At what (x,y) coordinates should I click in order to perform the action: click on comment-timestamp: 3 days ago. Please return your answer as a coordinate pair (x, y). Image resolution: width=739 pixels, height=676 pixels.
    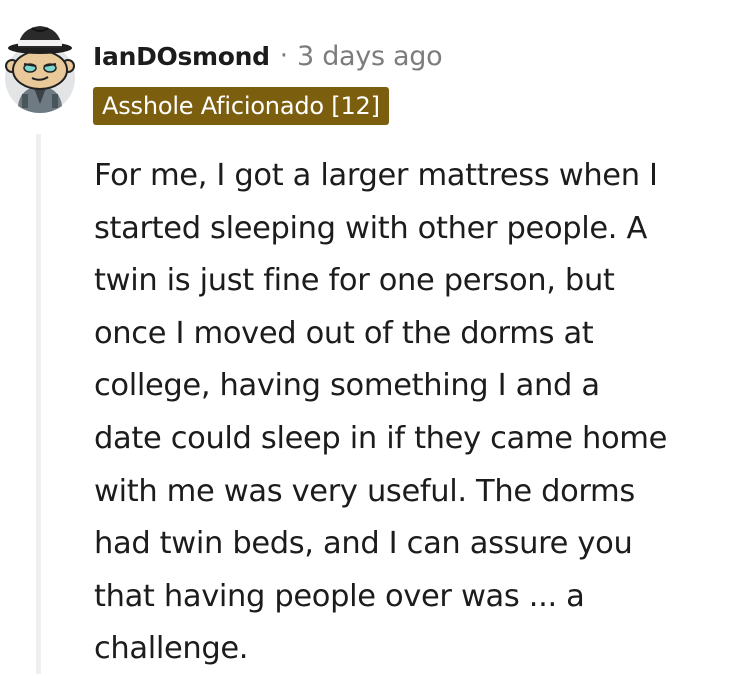
    Looking at the image, I should click on (370, 56).